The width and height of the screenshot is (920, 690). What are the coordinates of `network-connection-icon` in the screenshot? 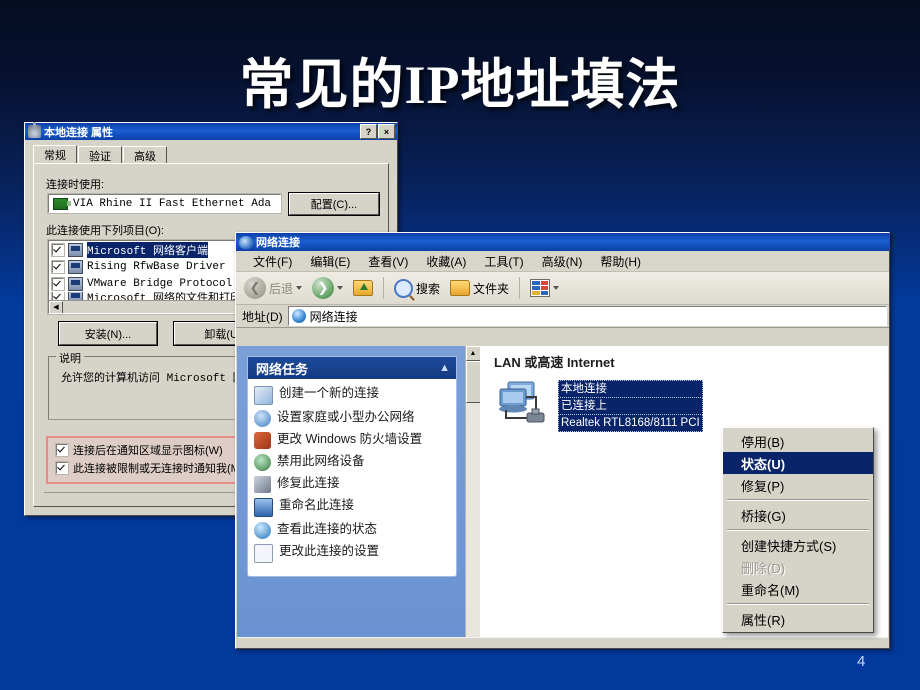 It's located at (34, 130).